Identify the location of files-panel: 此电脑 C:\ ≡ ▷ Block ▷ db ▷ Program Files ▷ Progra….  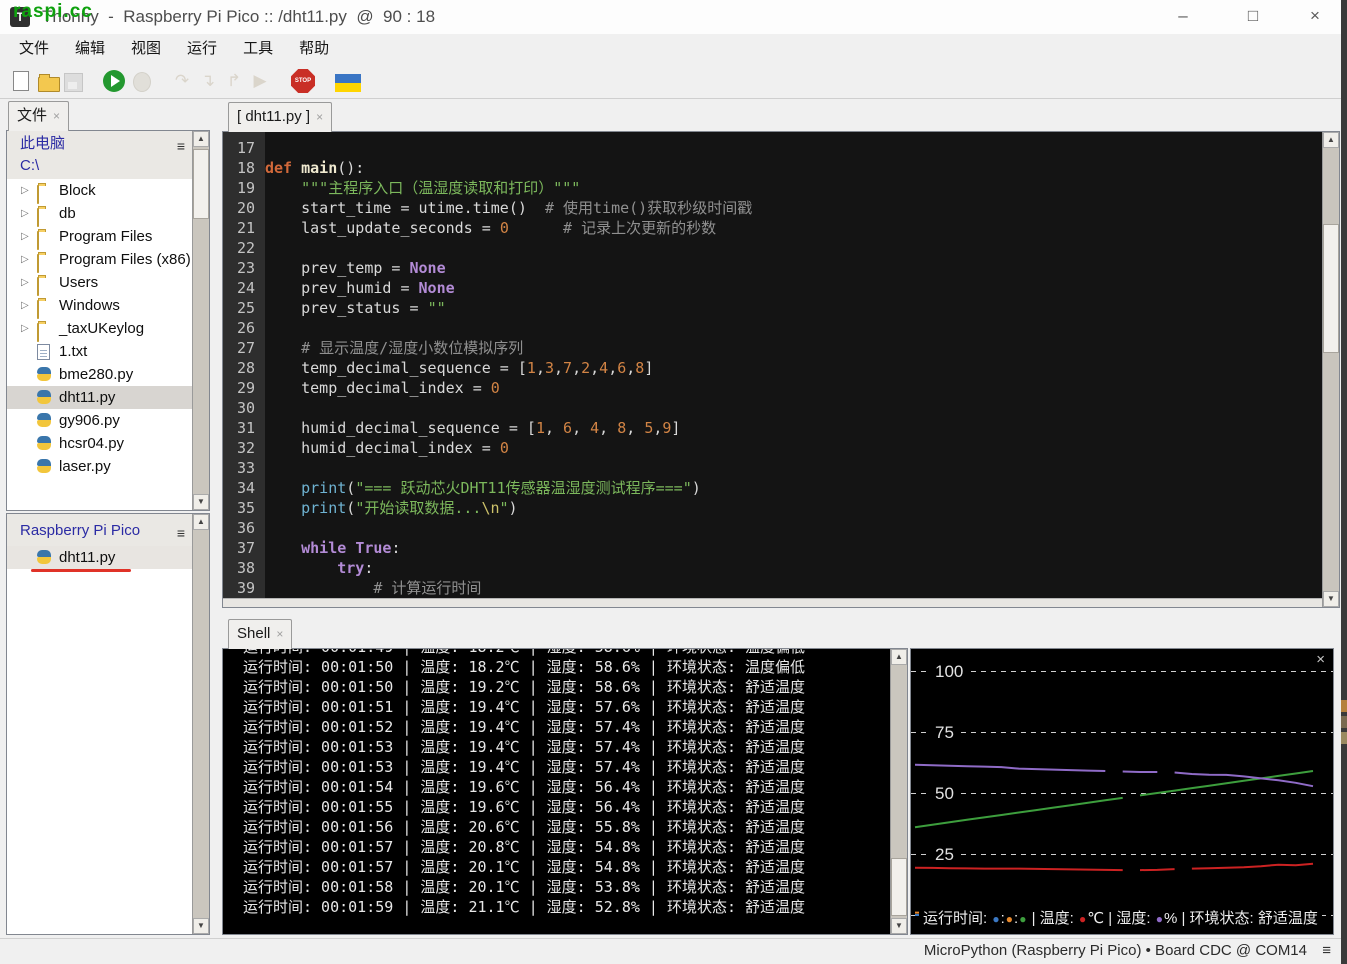
(108, 320).